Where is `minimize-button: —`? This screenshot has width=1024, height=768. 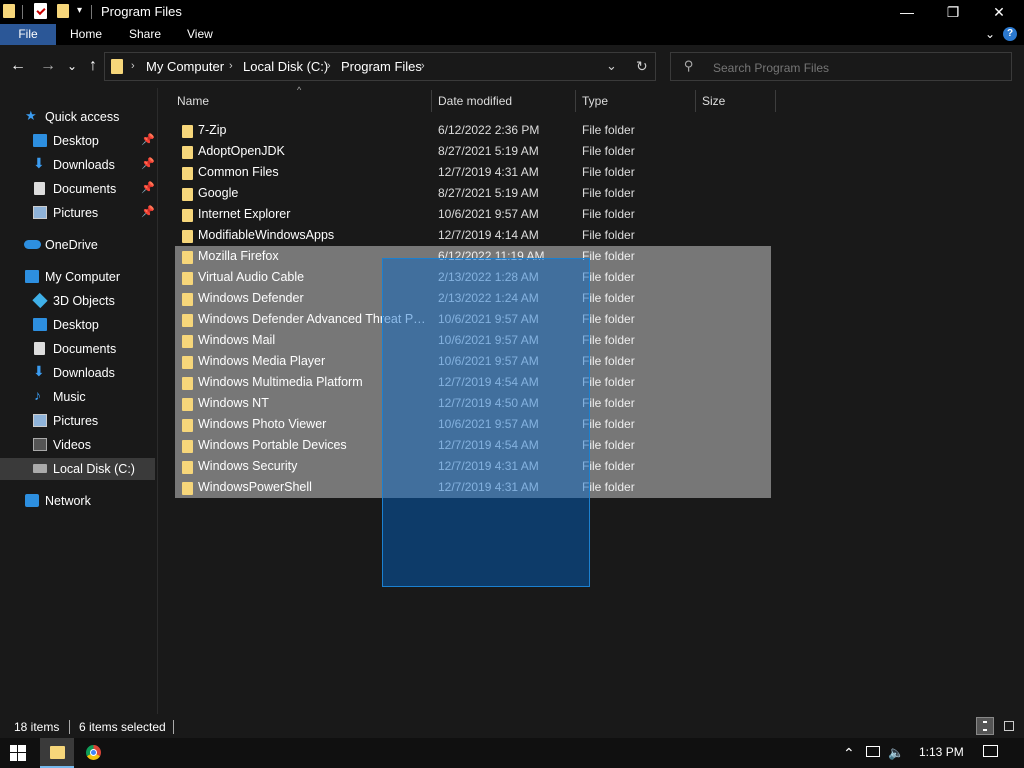 minimize-button: — is located at coordinates (907, 12).